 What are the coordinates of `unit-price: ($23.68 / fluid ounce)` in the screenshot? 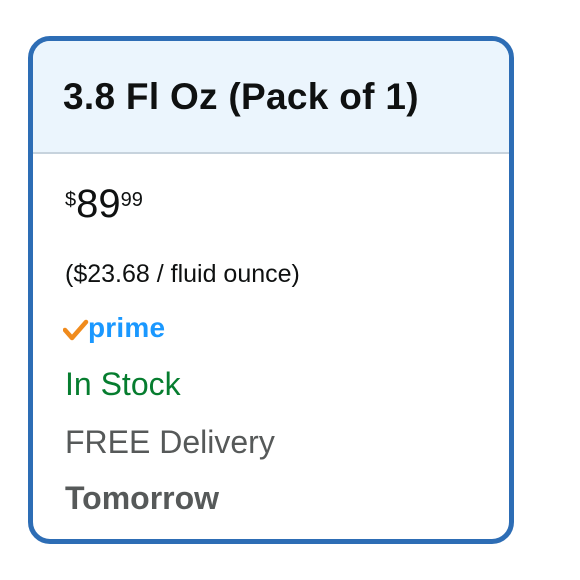 It's located at (182, 274).